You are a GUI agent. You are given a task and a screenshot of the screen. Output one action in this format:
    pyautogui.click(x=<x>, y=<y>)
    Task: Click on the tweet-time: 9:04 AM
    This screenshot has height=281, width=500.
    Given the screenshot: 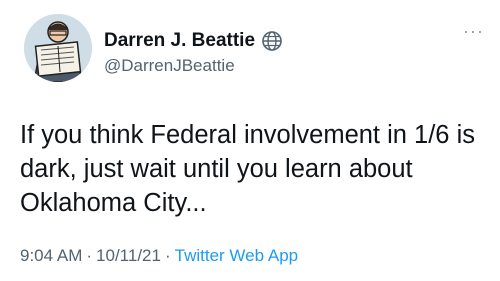 What is the action you would take?
    pyautogui.click(x=51, y=255)
    